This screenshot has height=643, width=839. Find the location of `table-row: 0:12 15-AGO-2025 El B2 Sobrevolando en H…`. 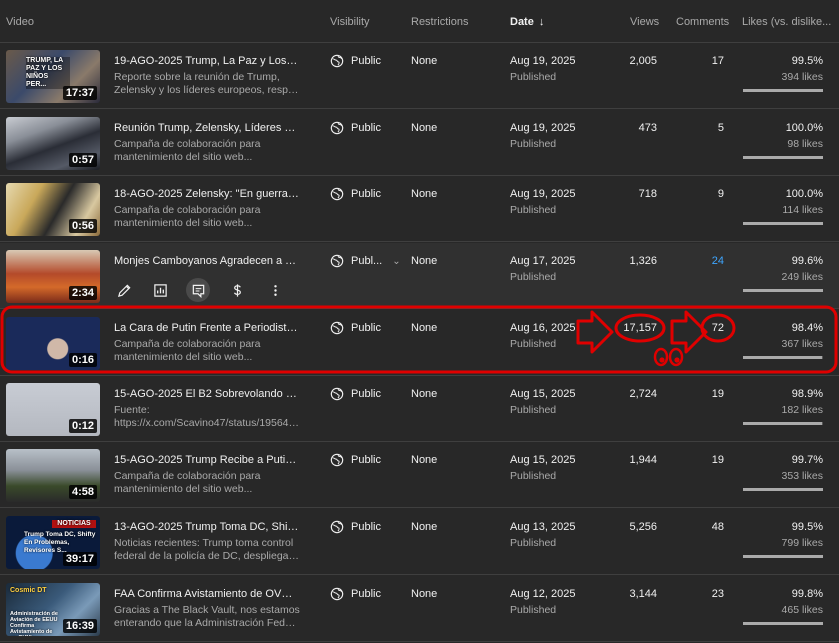

table-row: 0:12 15-AGO-2025 El B2 Sobrevolando en H… is located at coordinates (419, 409).